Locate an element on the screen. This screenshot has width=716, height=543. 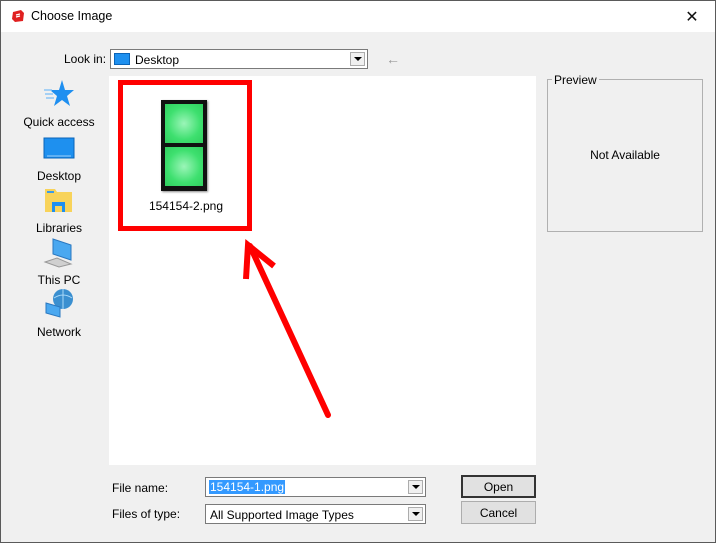
file-type-dropdown: All Supported Image Types is located at coordinates (315, 514).